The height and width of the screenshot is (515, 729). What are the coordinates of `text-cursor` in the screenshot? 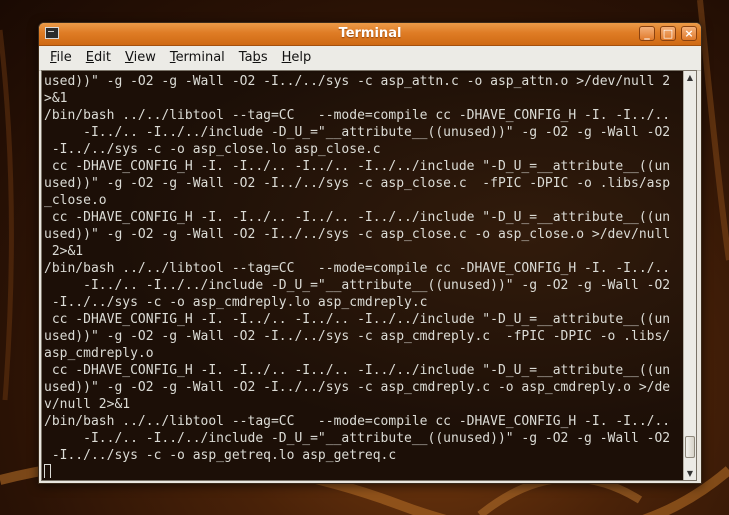 It's located at (47, 471).